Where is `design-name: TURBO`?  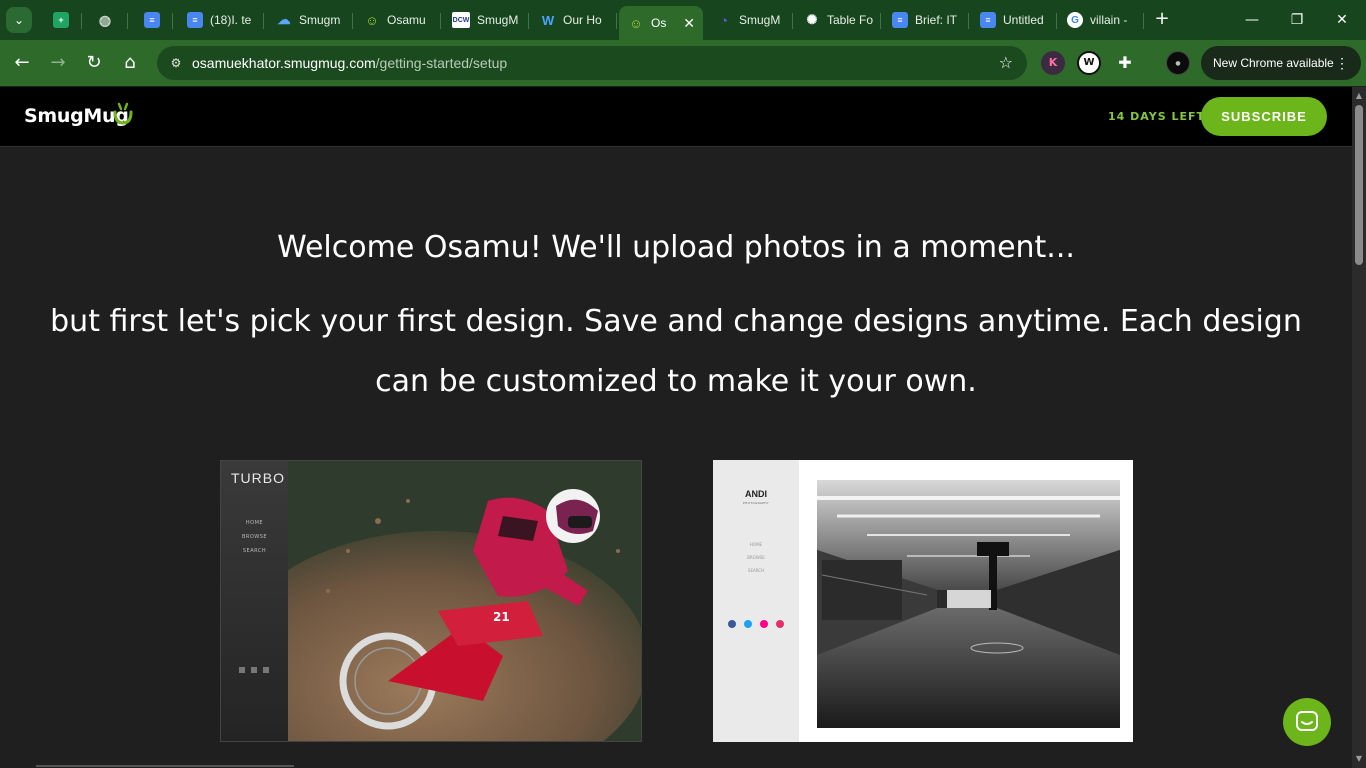
design-name: TURBO is located at coordinates (258, 478).